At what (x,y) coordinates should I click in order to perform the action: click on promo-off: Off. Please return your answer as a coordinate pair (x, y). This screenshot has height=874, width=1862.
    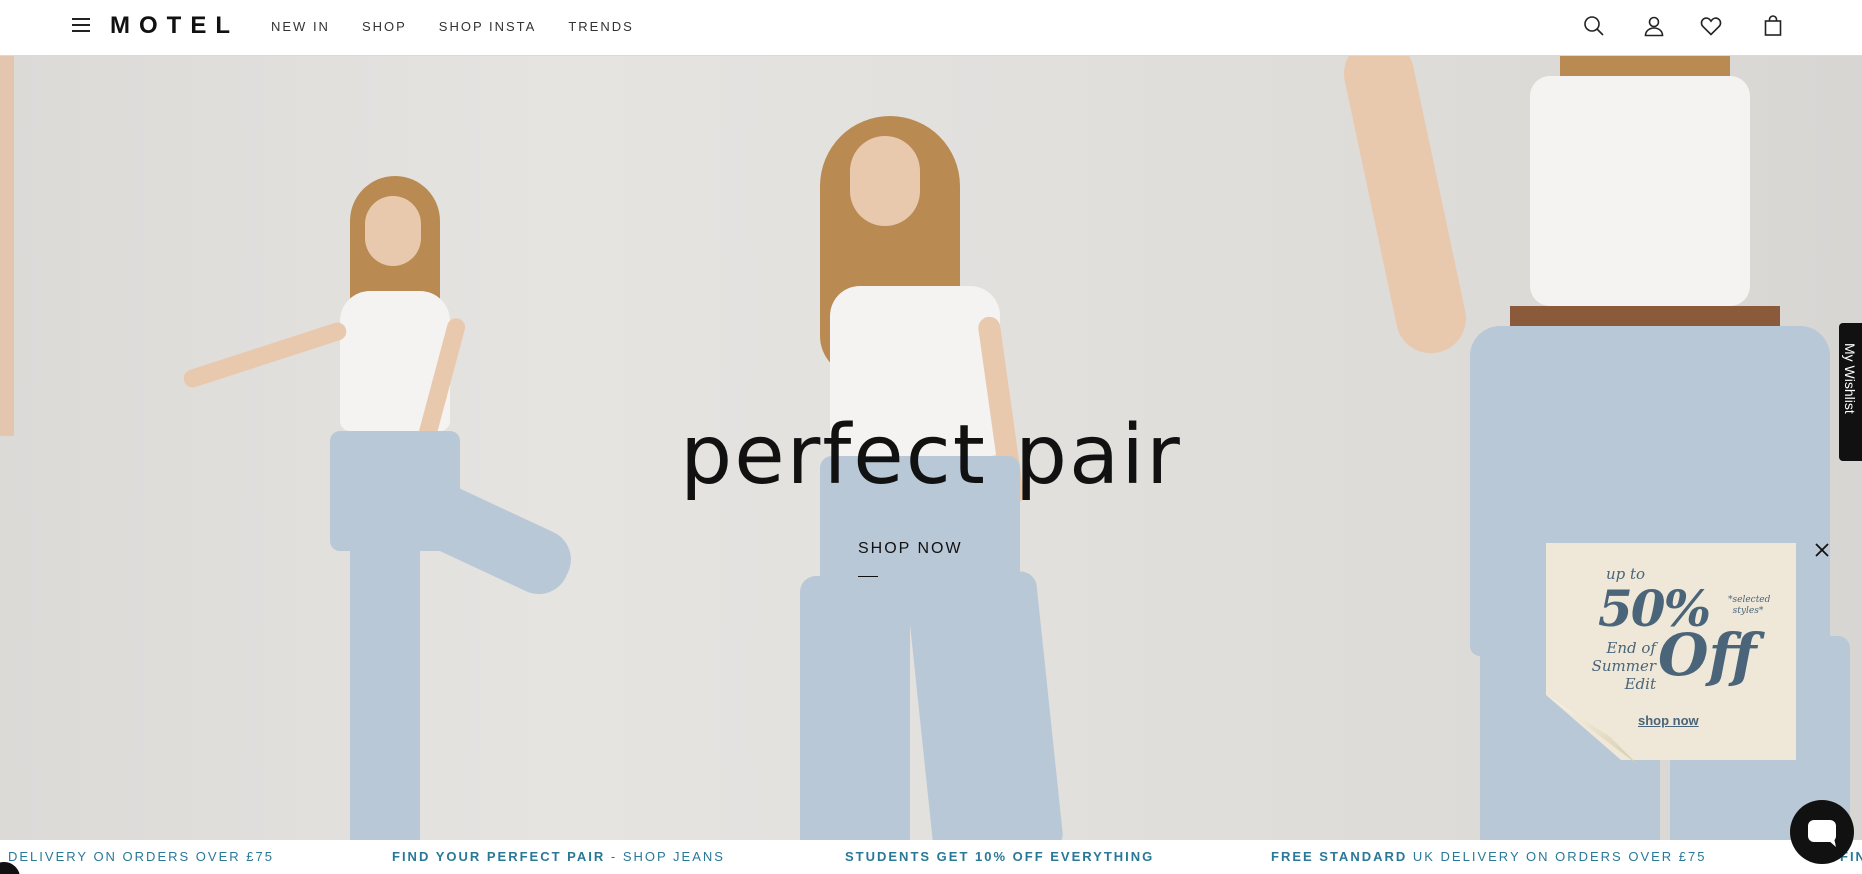
    Looking at the image, I should click on (1707, 655).